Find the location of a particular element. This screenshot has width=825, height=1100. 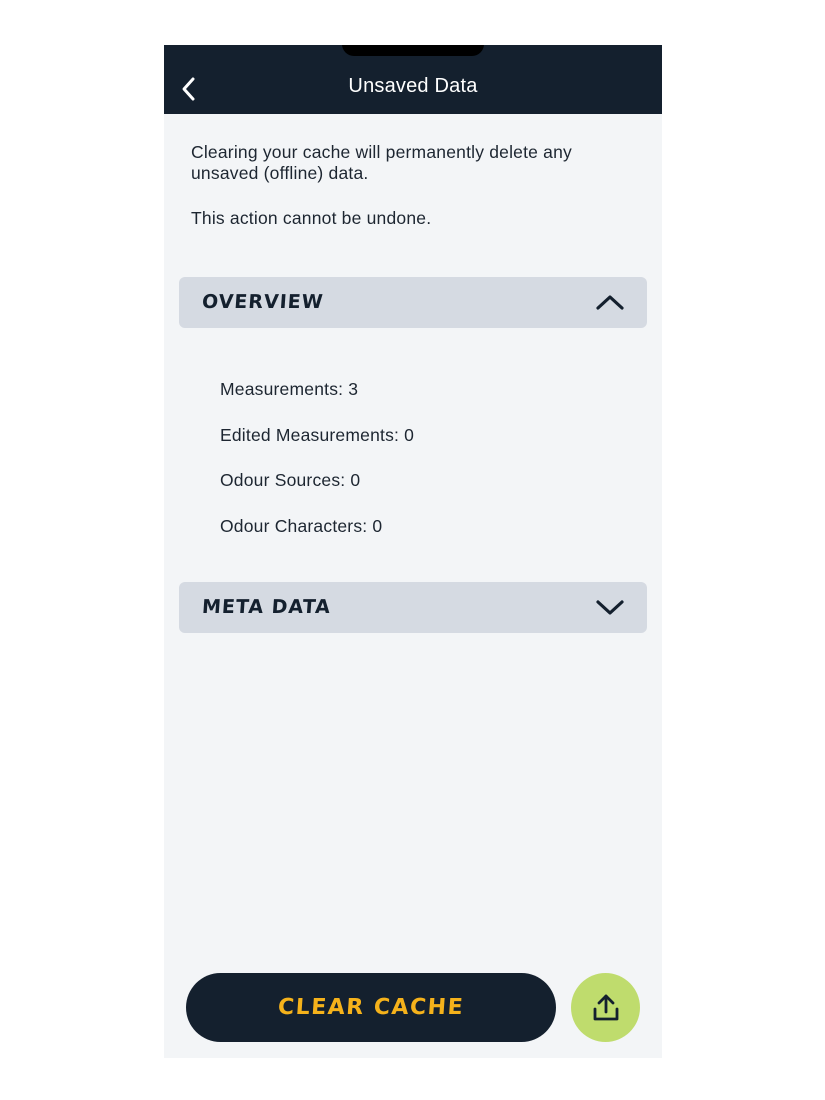

list-item: Measurements: 3 is located at coordinates (289, 389).